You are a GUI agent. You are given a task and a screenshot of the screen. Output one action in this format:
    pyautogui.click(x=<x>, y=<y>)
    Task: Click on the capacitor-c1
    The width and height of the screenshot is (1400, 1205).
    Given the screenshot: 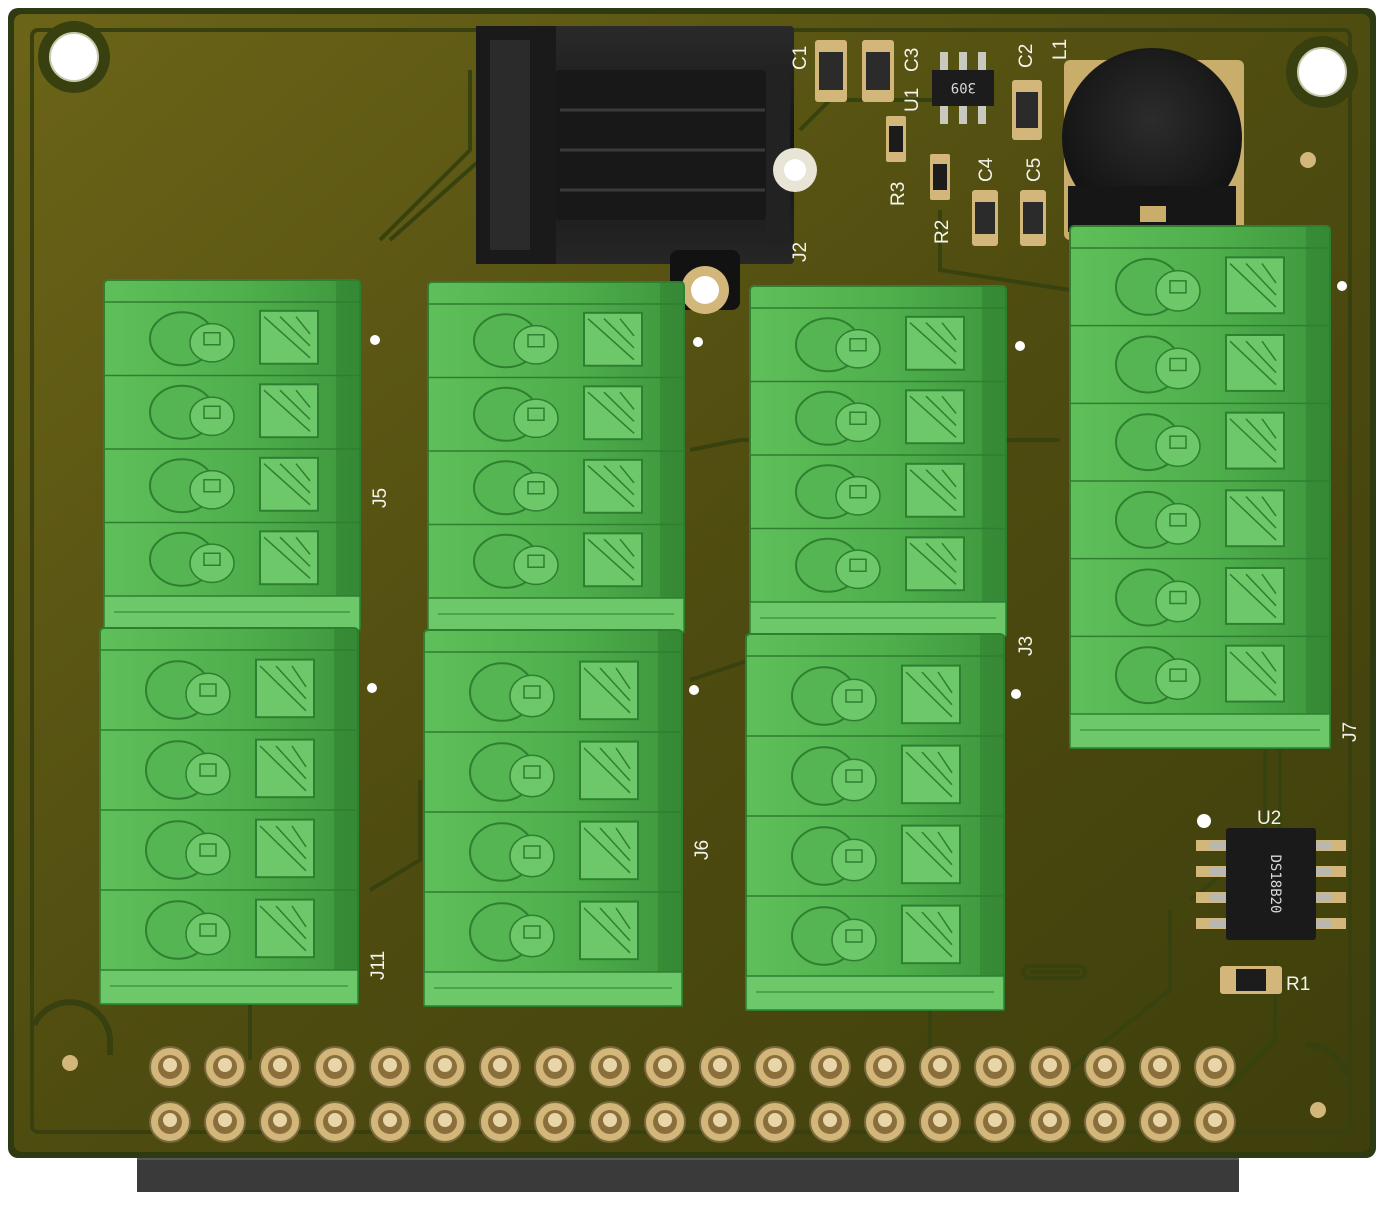 What is the action you would take?
    pyautogui.click(x=831, y=71)
    